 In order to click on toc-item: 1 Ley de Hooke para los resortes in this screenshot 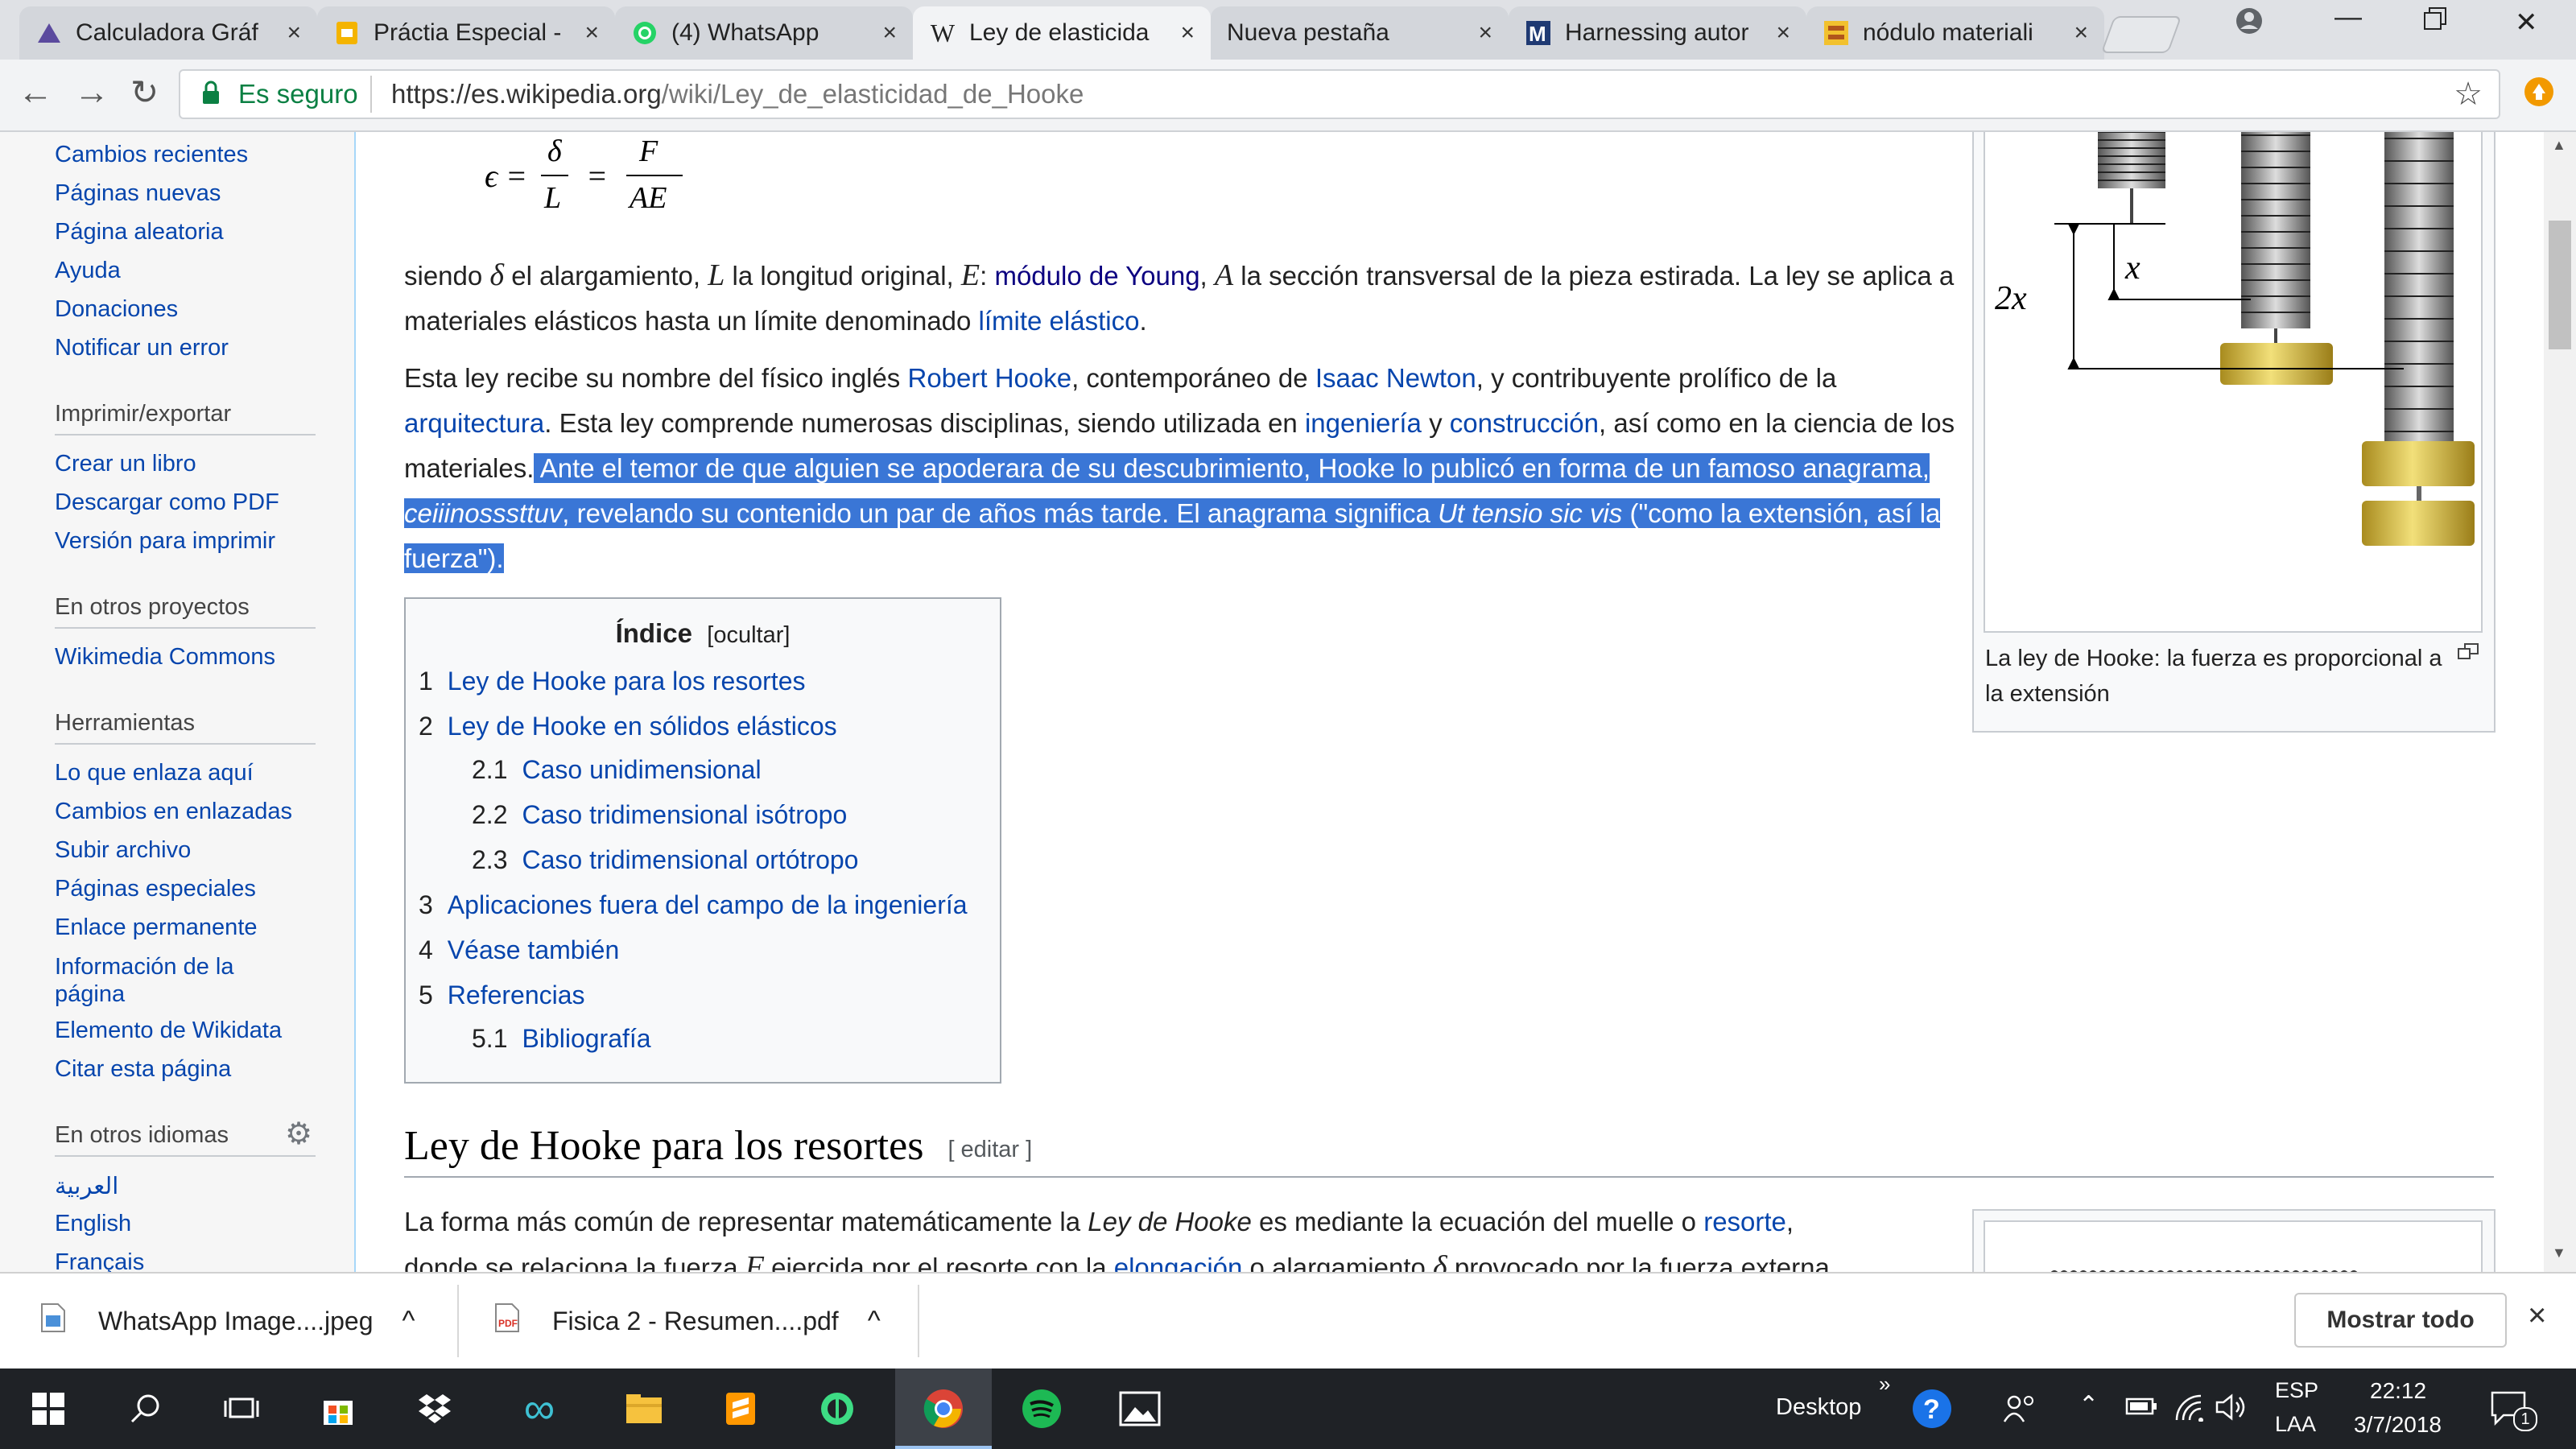, I will do `click(612, 681)`.